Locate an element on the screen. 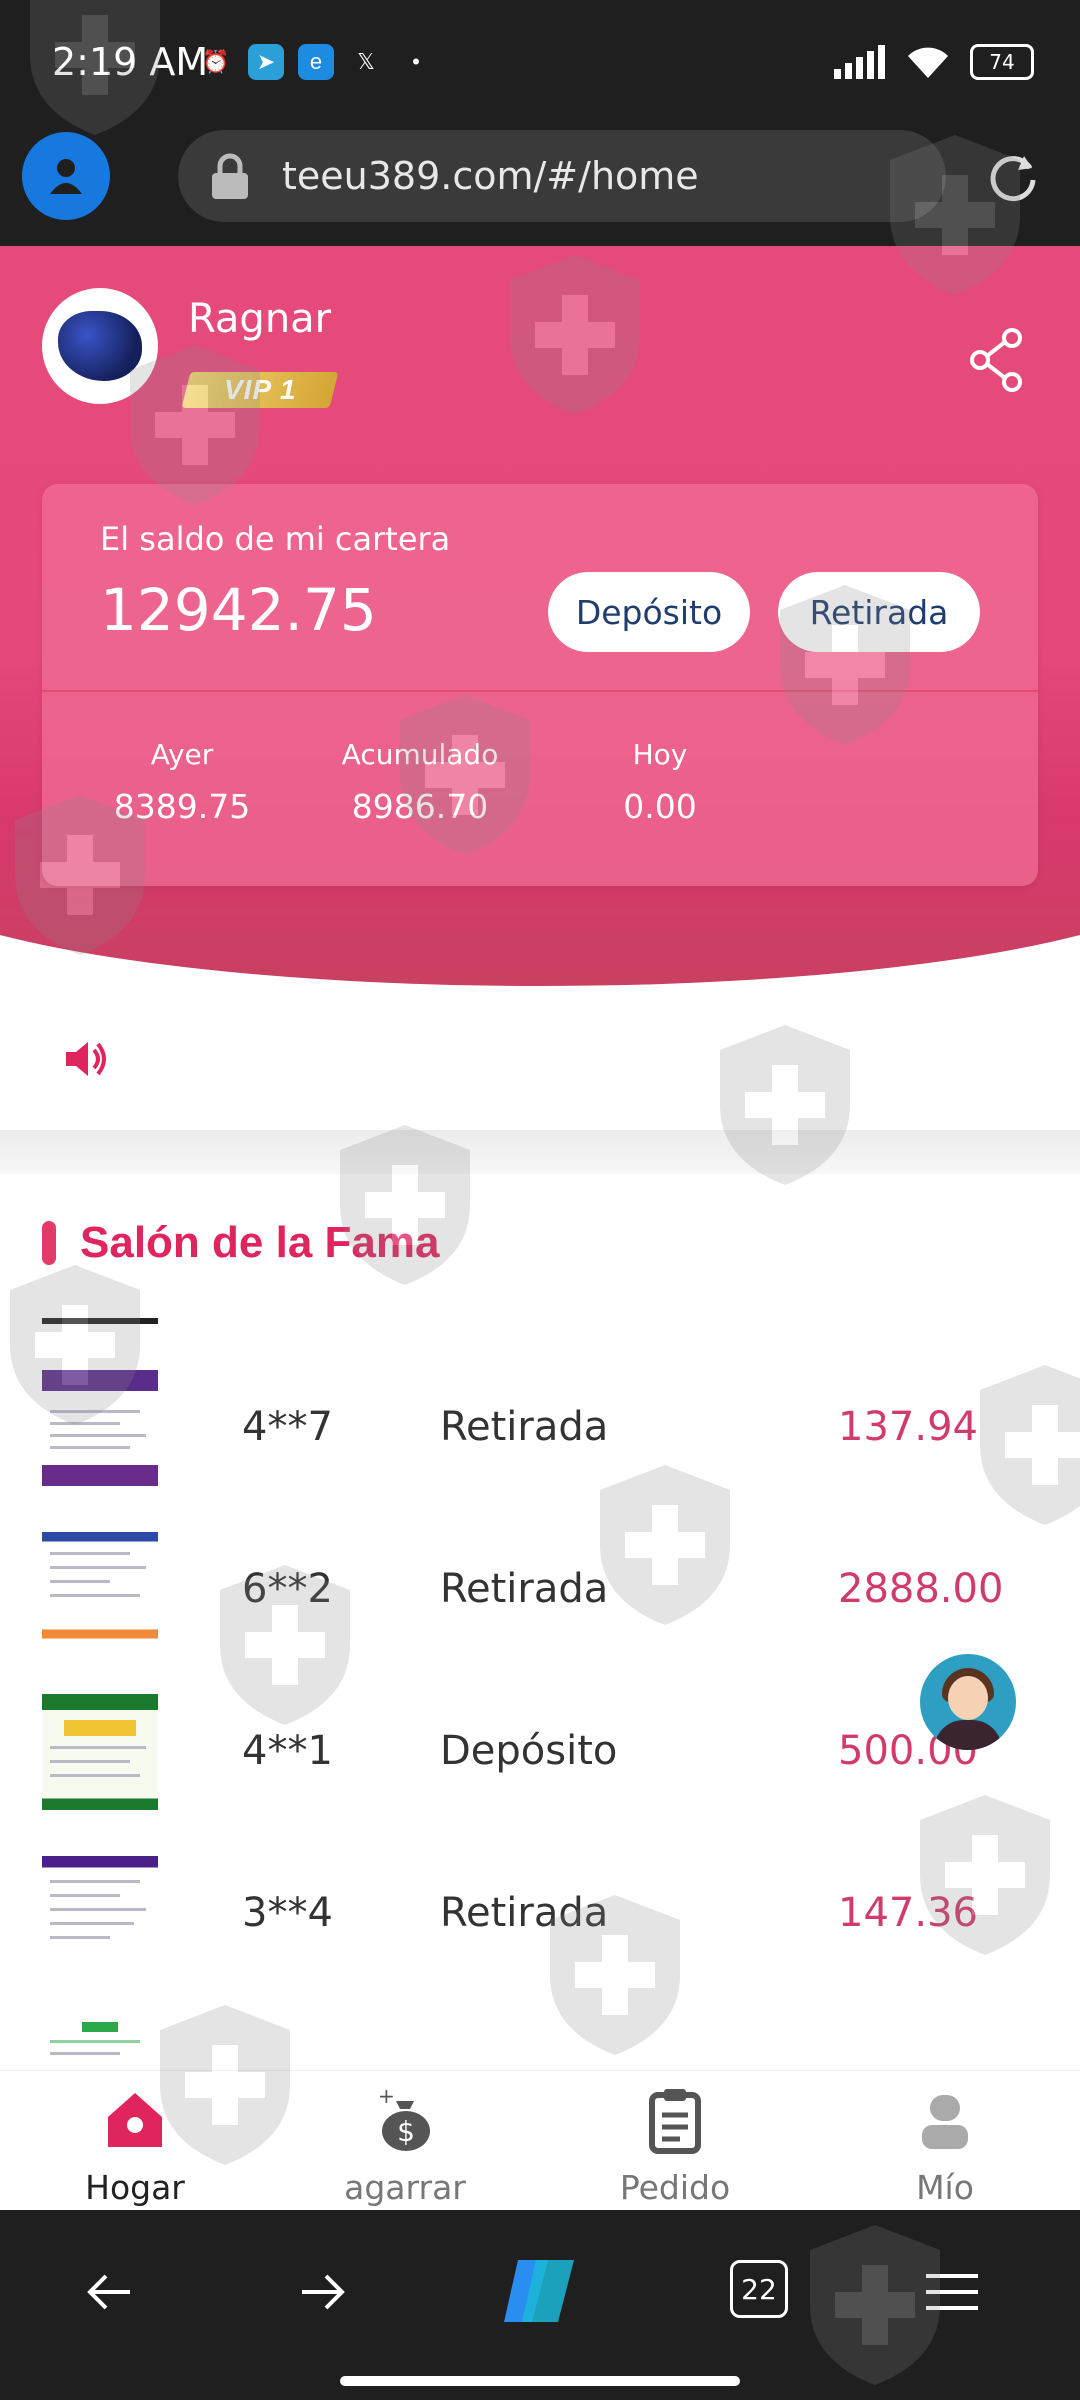 This screenshot has width=1080, height=2400. customer-support-button is located at coordinates (968, 1702).